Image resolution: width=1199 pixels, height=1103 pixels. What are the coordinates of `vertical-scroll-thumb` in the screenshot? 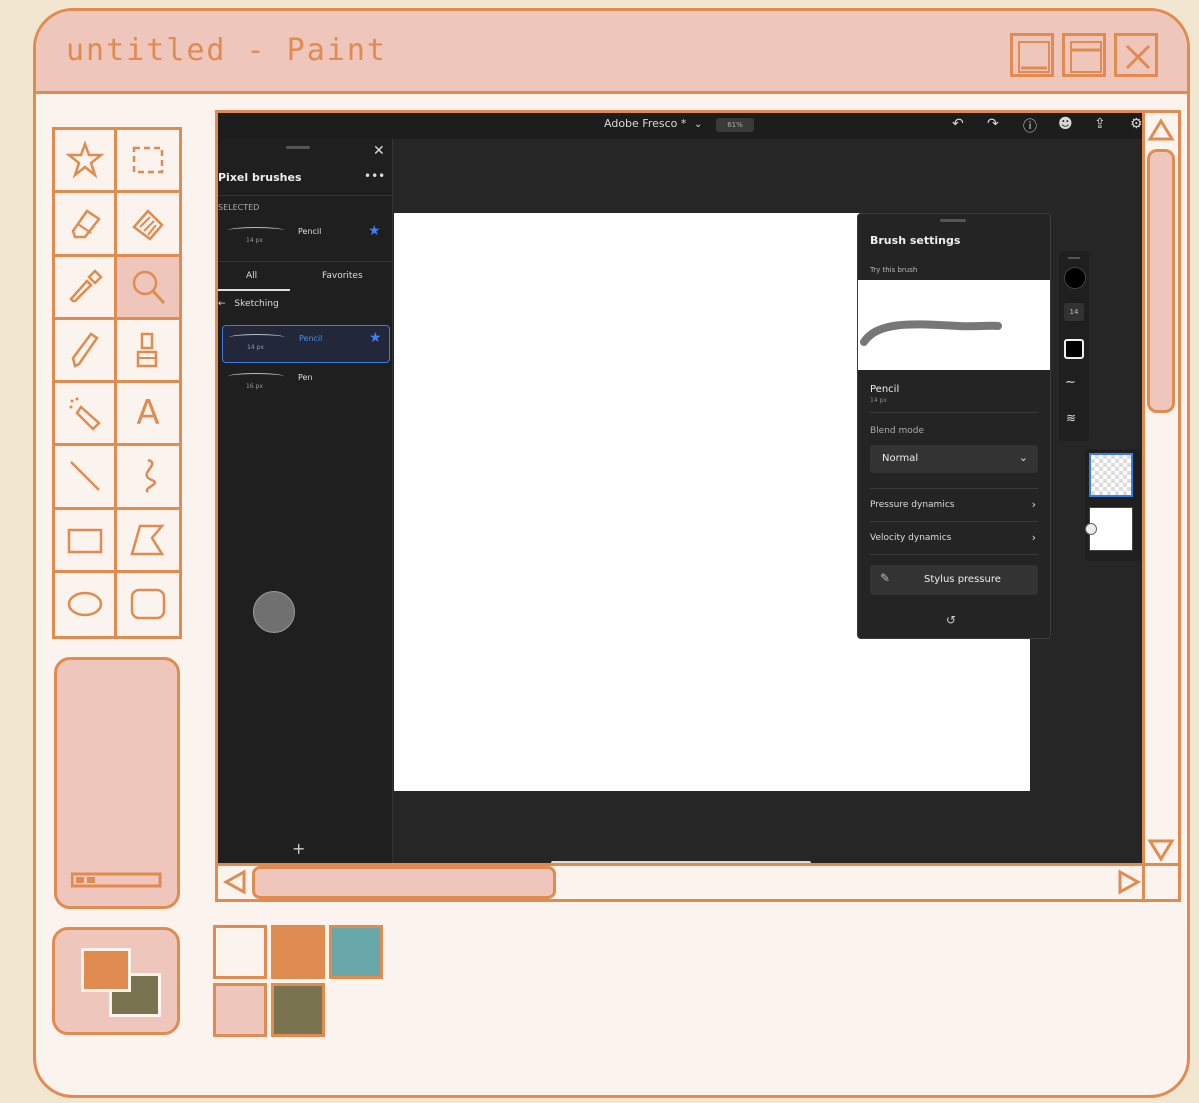 It's located at (1161, 281).